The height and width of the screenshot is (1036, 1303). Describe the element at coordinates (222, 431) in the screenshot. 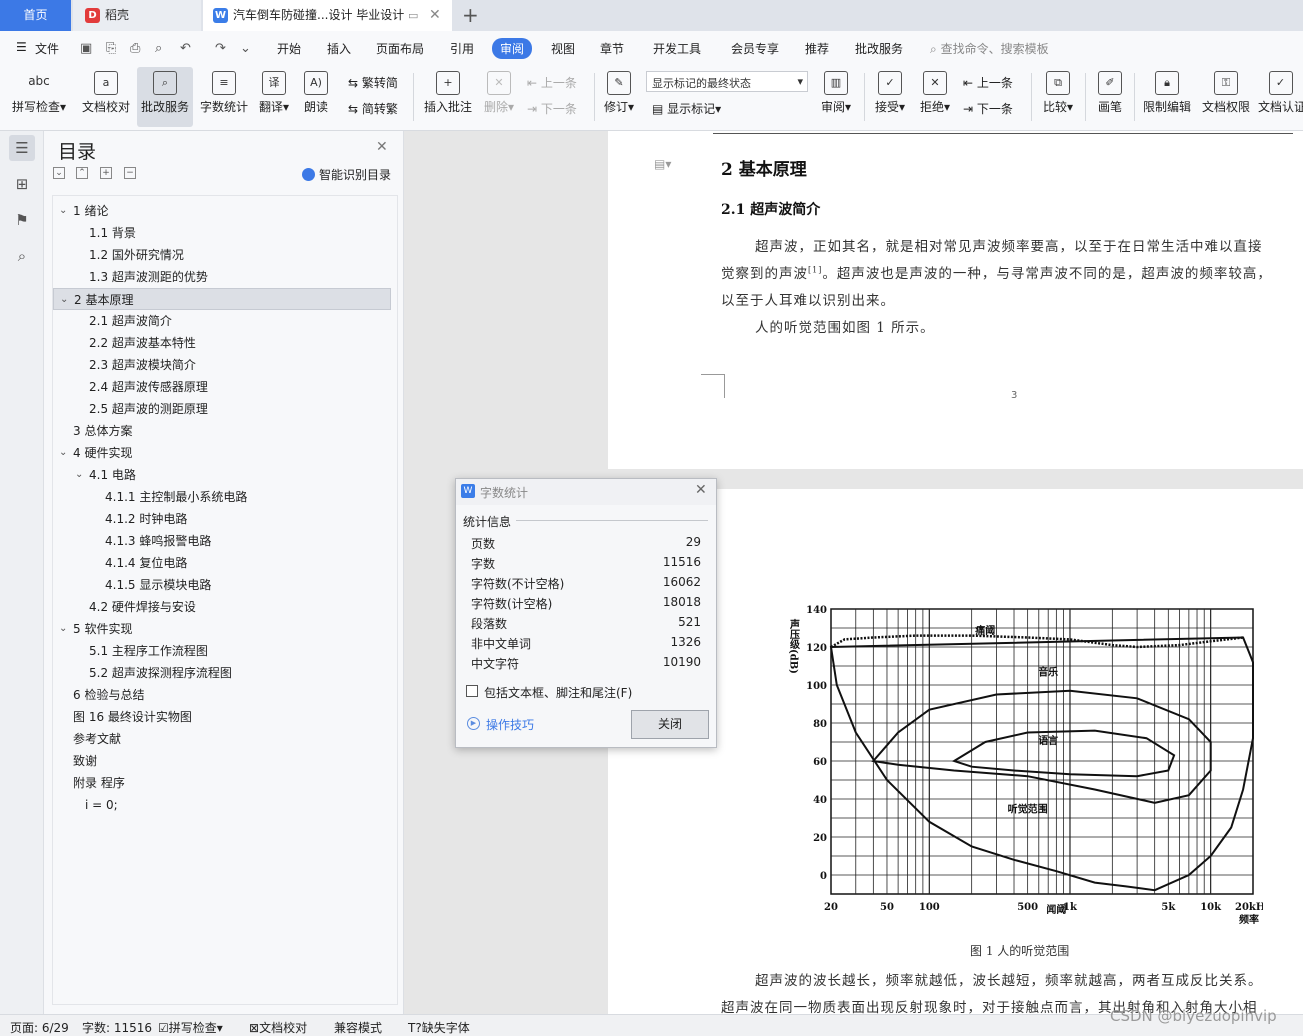

I see `toc-item: 3 总体方案` at that location.